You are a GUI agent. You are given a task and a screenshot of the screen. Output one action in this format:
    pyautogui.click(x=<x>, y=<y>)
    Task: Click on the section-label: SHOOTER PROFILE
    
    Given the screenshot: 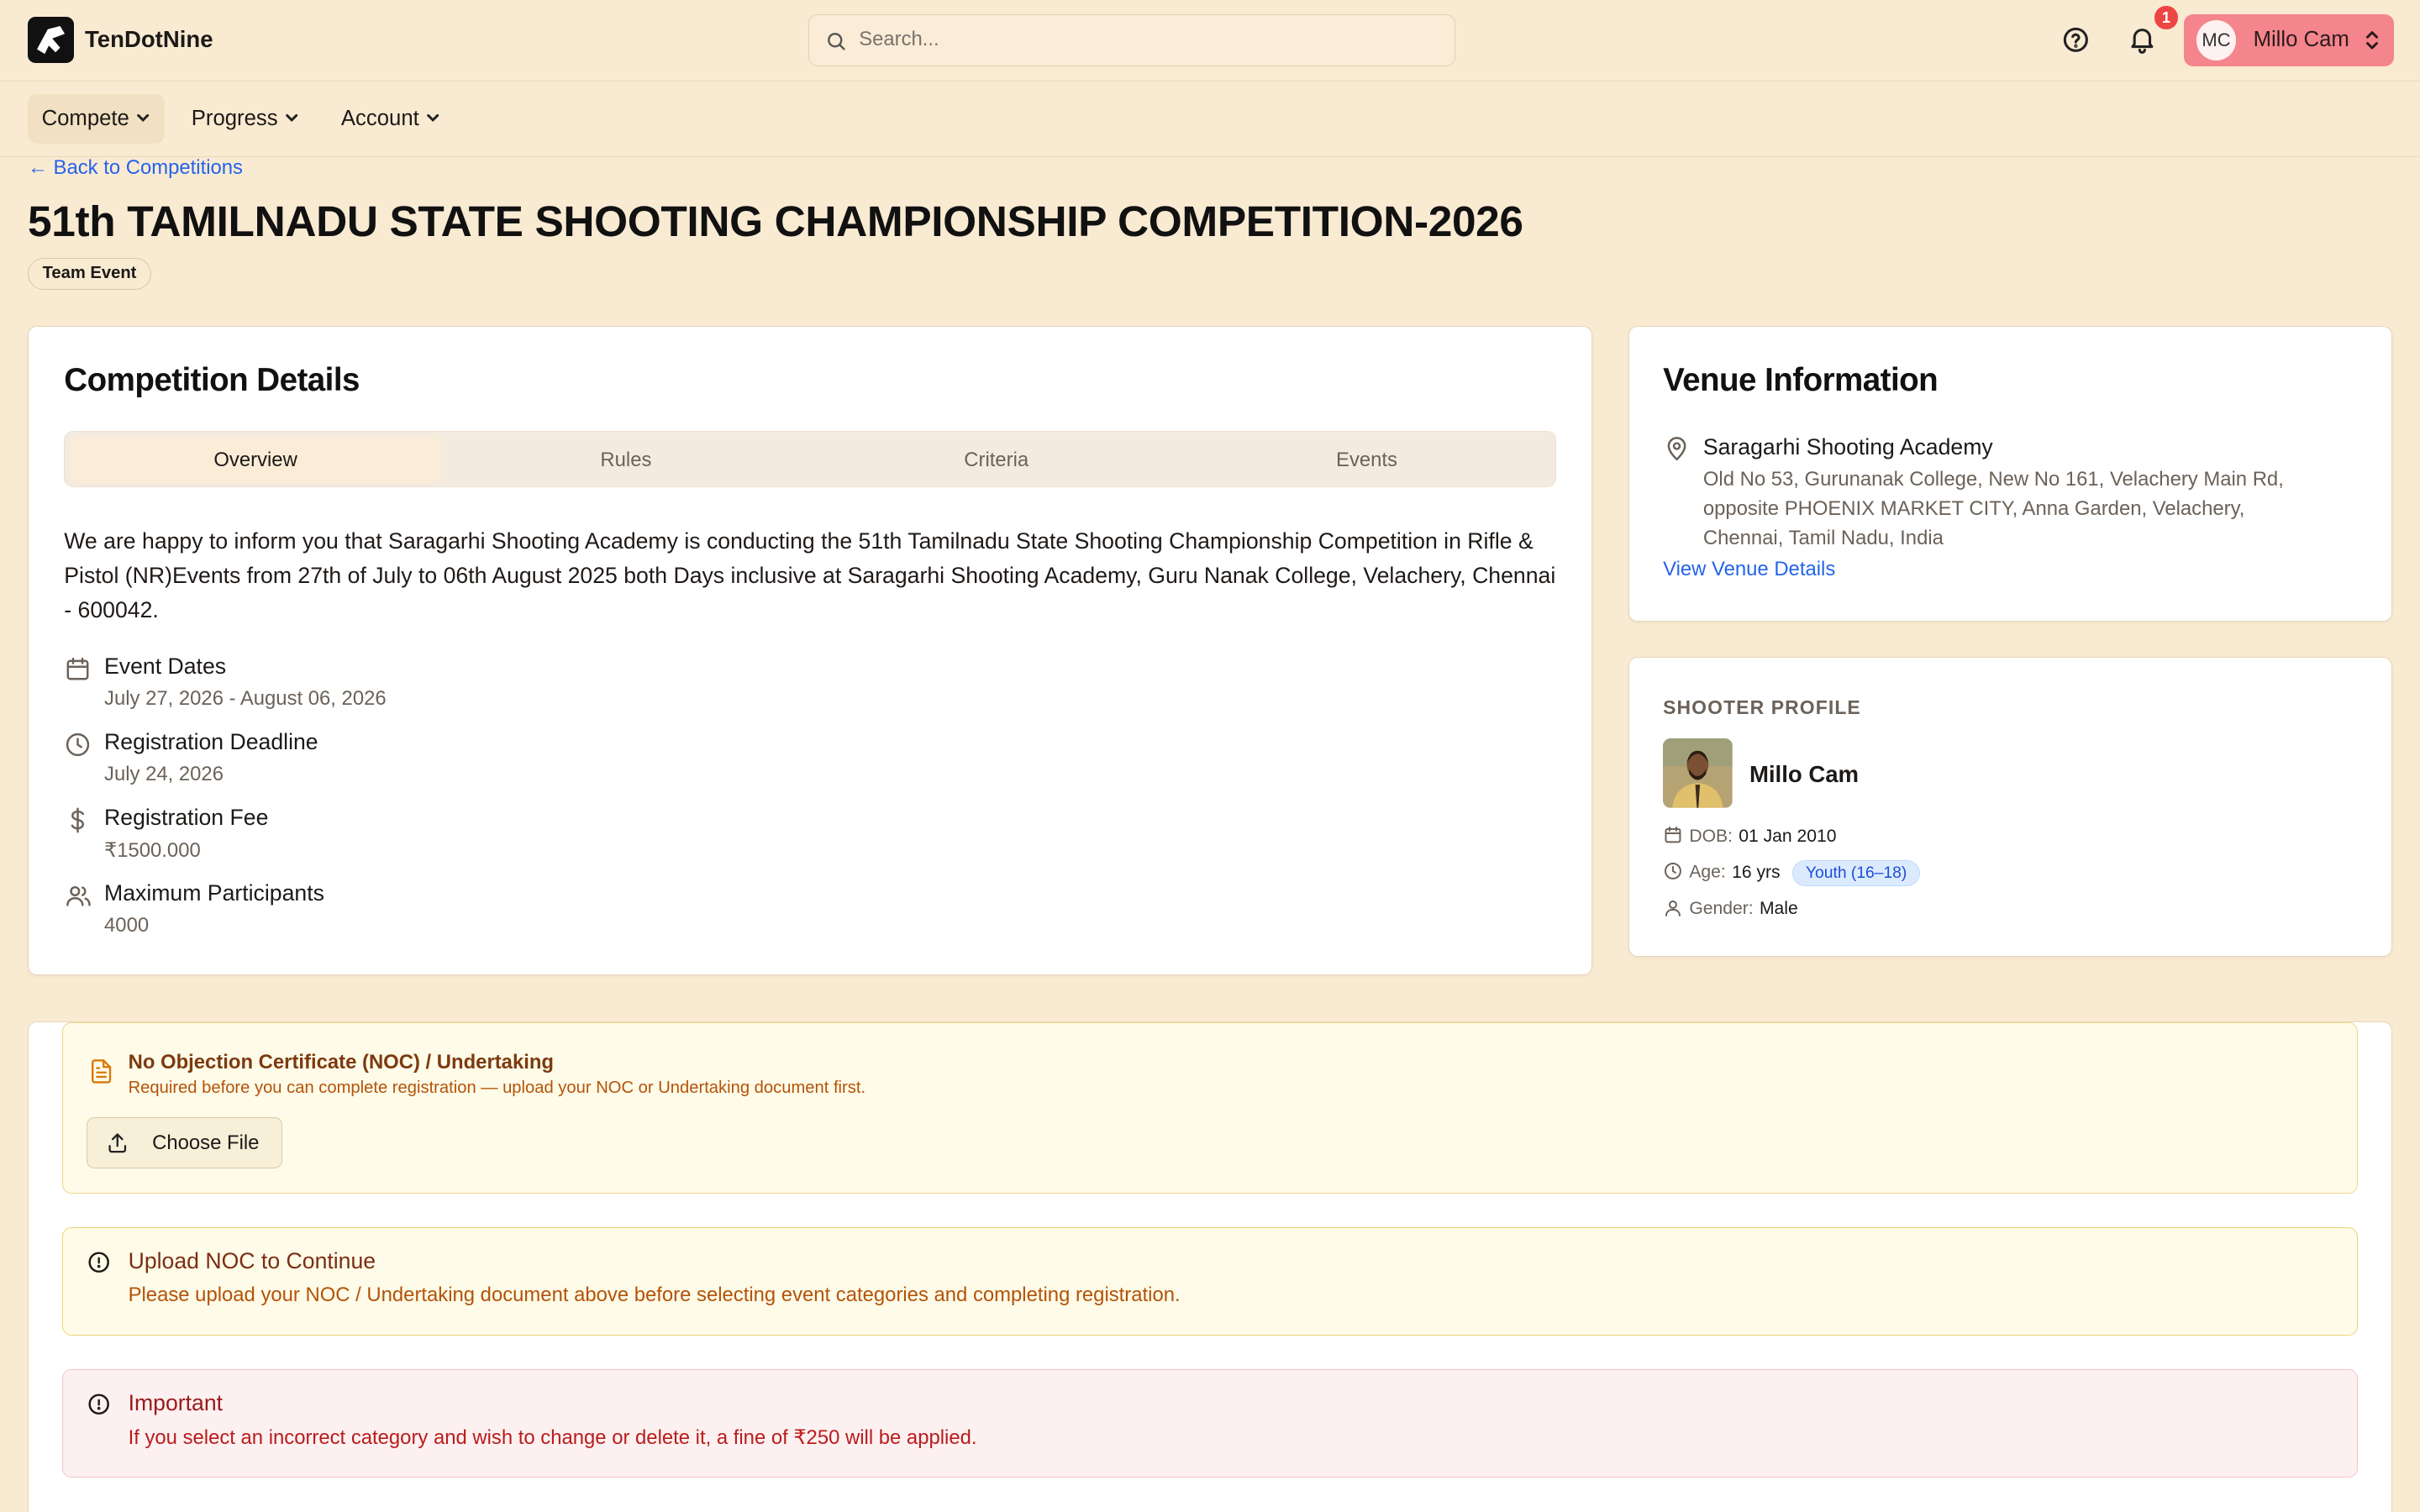 What is the action you would take?
    pyautogui.click(x=1762, y=707)
    